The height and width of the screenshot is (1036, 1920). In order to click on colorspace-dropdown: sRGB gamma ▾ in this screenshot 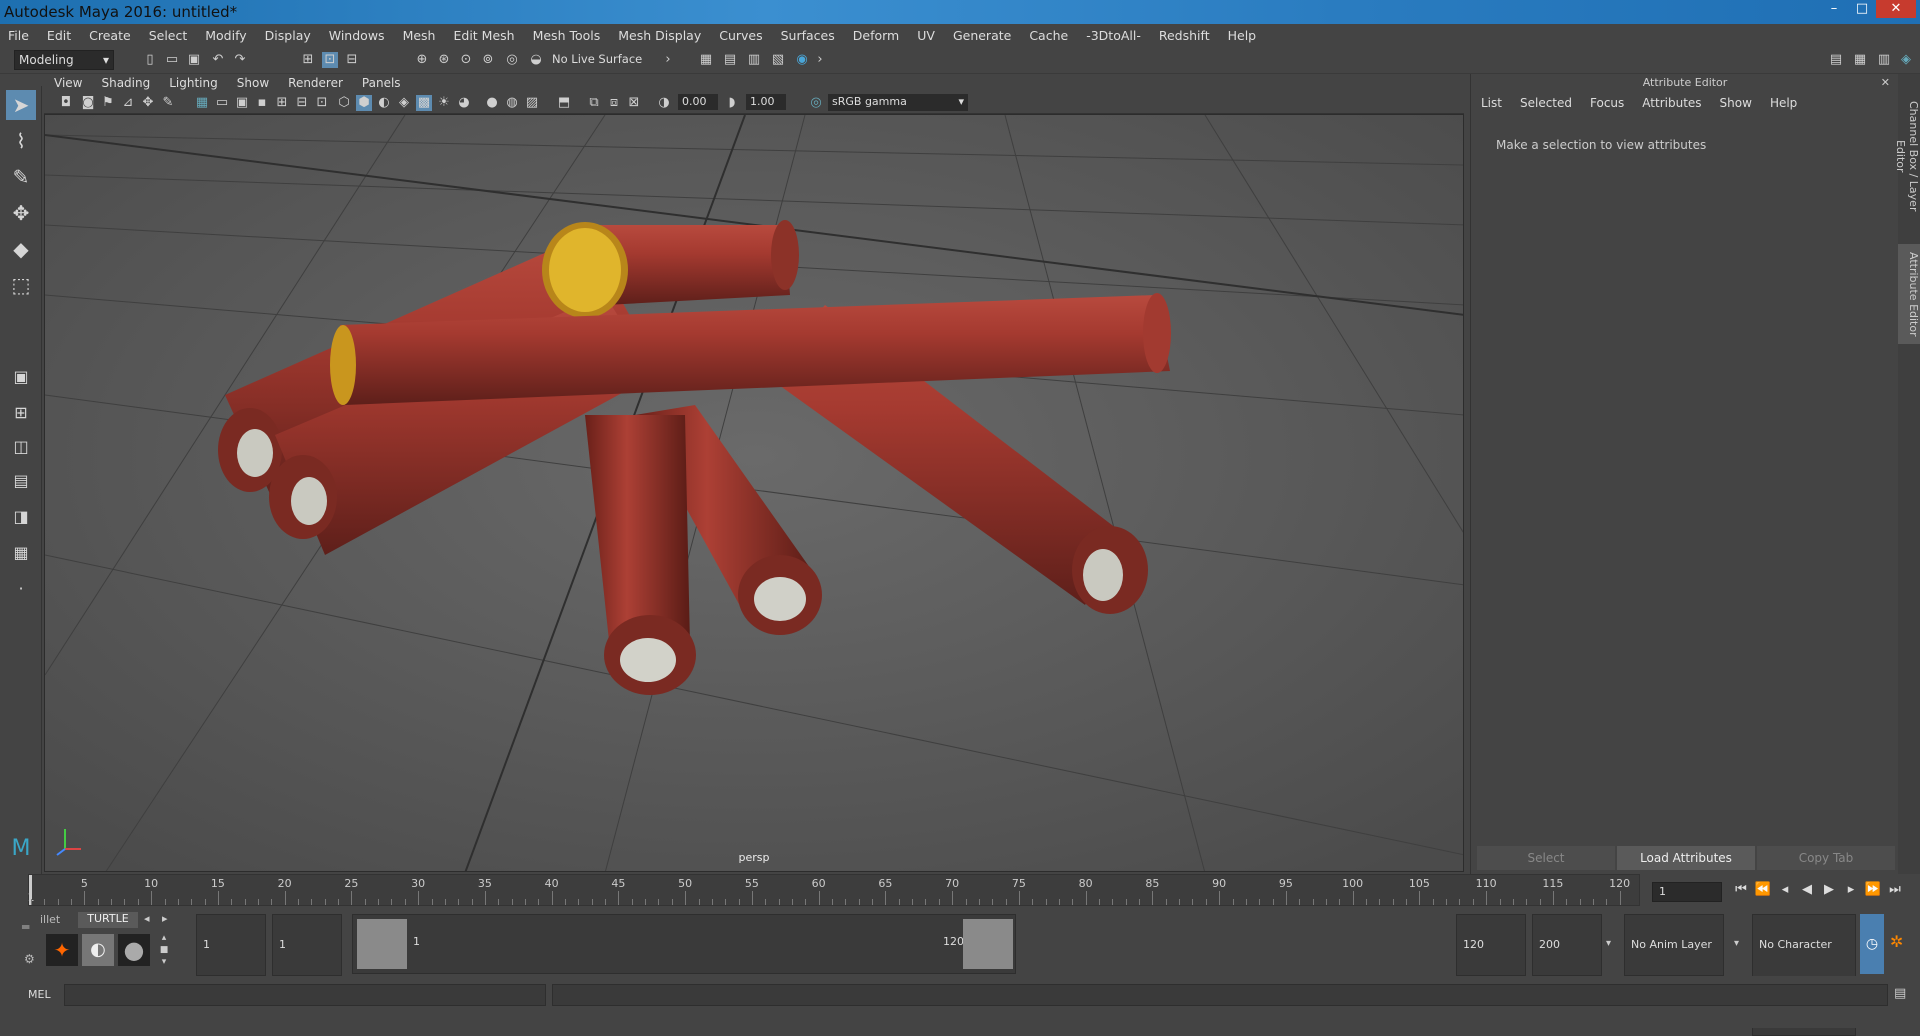, I will do `click(898, 102)`.